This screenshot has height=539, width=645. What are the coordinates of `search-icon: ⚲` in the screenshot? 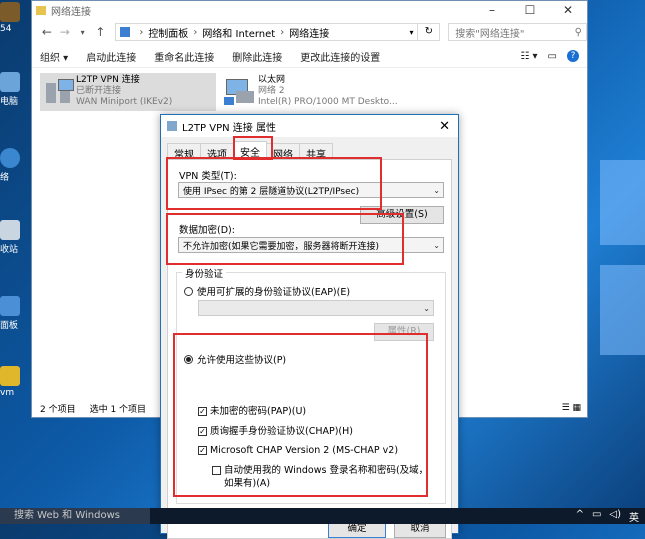 It's located at (578, 32).